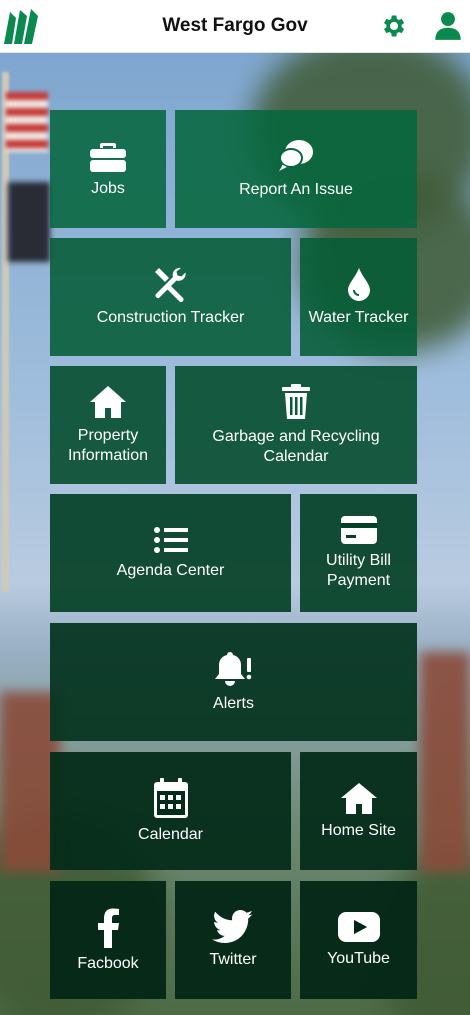 Image resolution: width=470 pixels, height=1015 pixels. What do you see at coordinates (108, 455) in the screenshot?
I see `tile-property-label-line2: Information` at bounding box center [108, 455].